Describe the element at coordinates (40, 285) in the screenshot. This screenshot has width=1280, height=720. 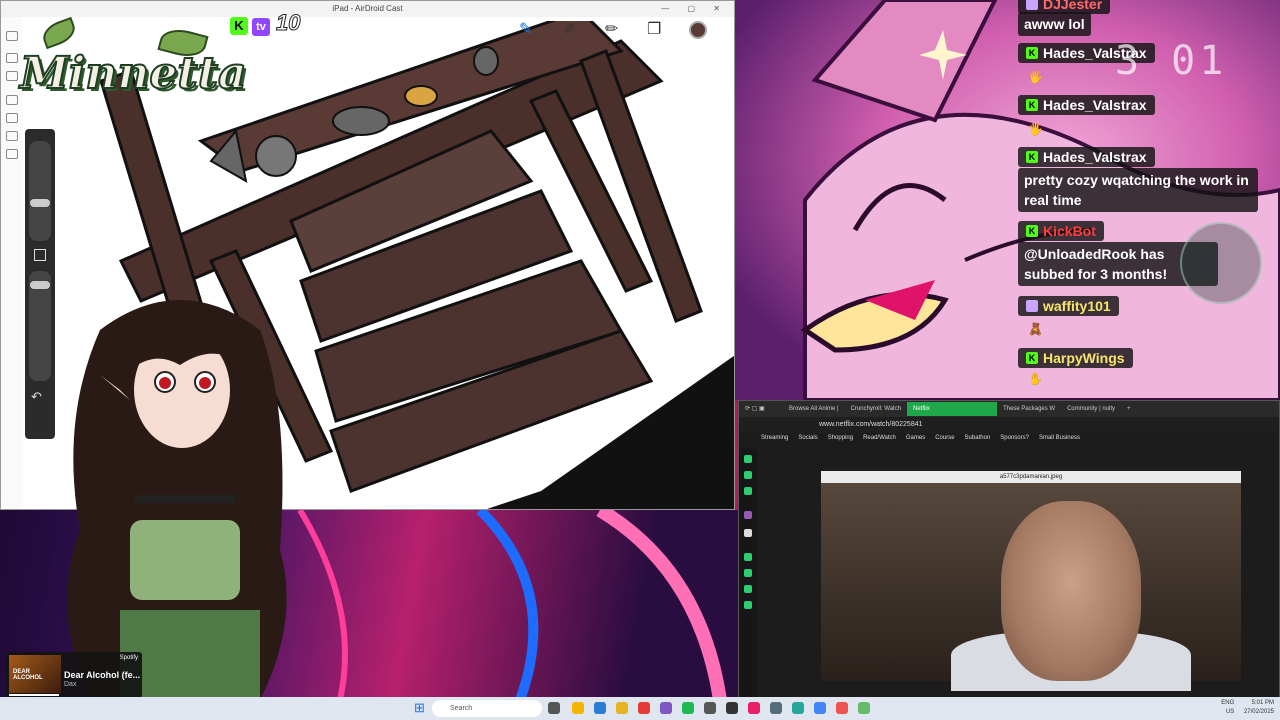
I see `opacity-knob` at that location.